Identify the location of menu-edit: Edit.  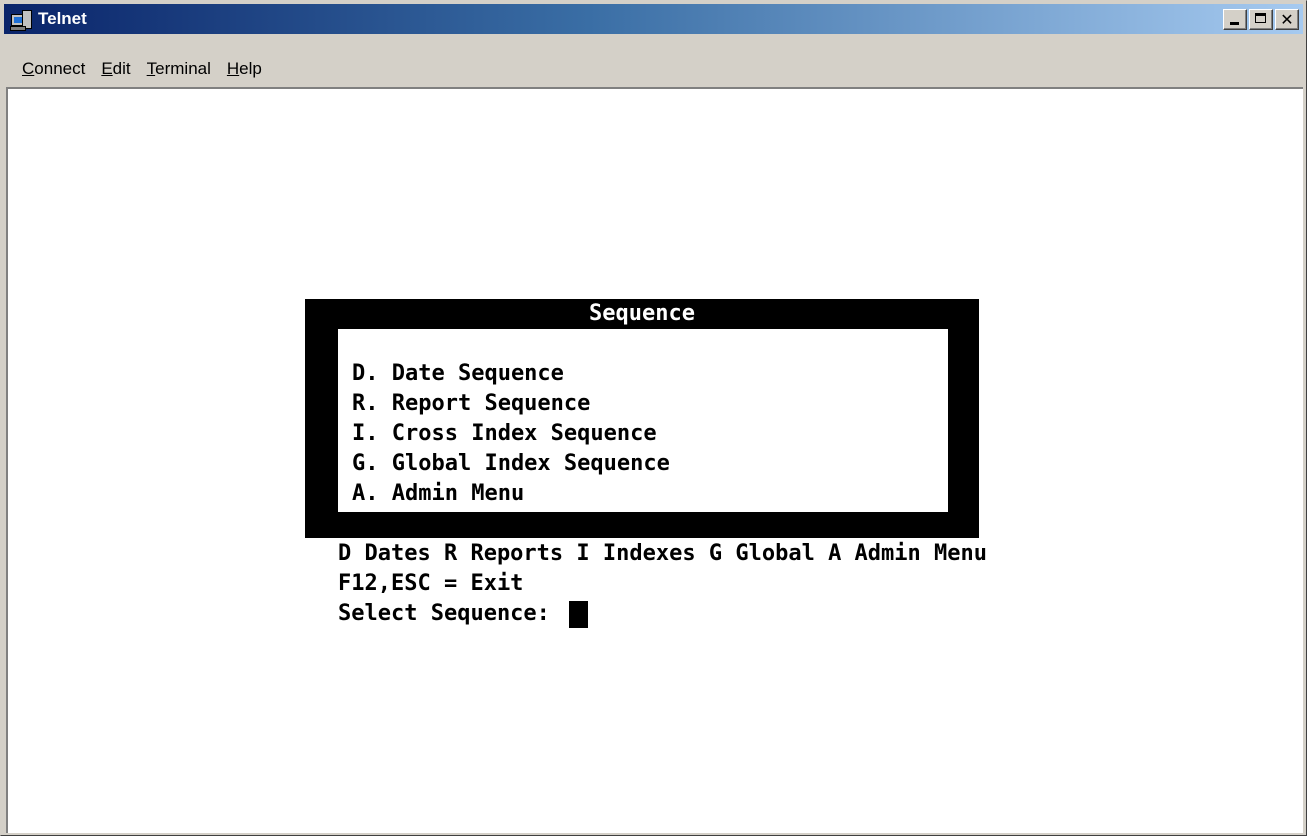
(115, 69).